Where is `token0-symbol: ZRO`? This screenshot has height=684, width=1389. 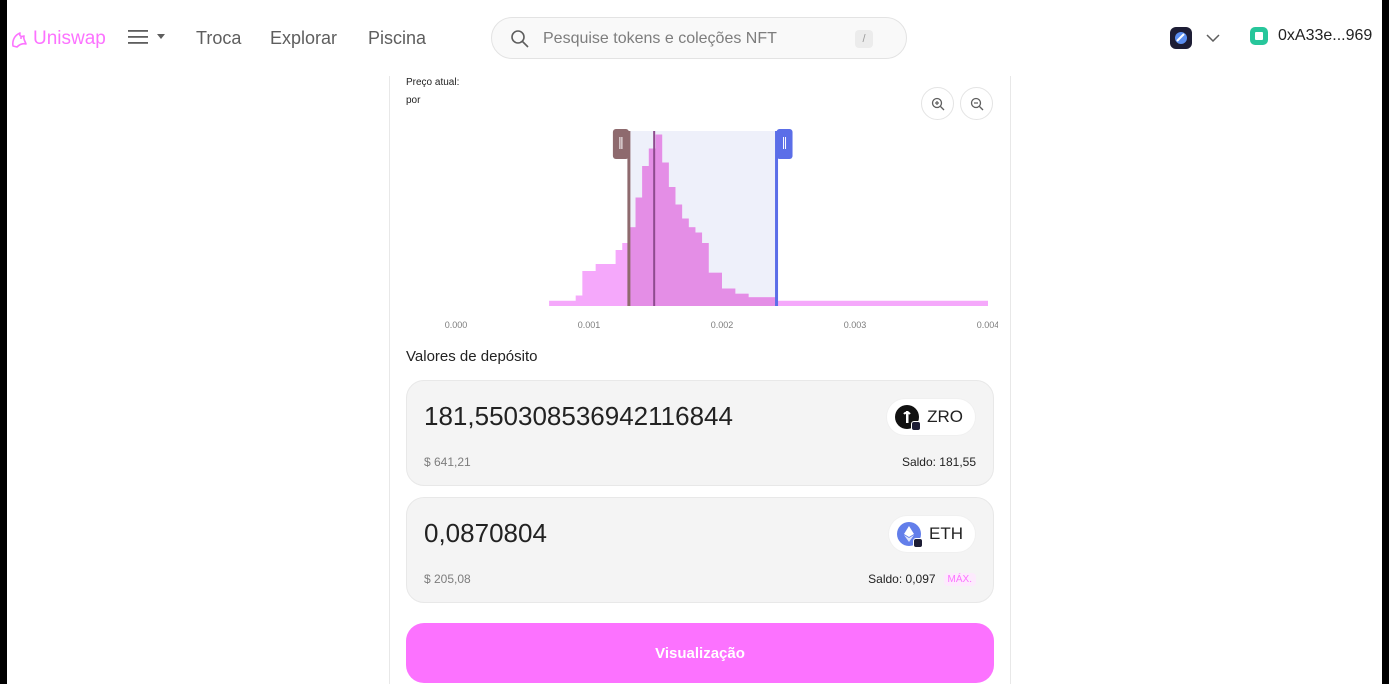 token0-symbol: ZRO is located at coordinates (945, 416).